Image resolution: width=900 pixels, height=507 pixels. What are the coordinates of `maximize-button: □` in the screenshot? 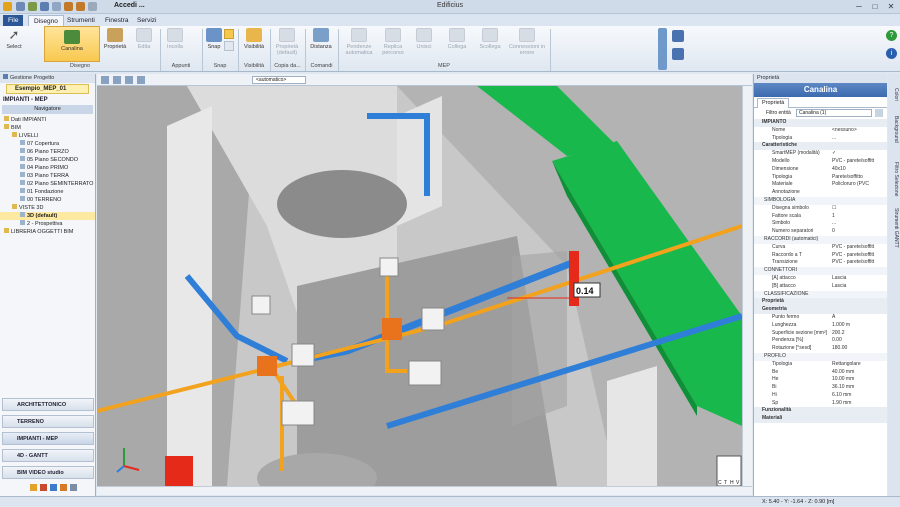 It's located at (875, 6).